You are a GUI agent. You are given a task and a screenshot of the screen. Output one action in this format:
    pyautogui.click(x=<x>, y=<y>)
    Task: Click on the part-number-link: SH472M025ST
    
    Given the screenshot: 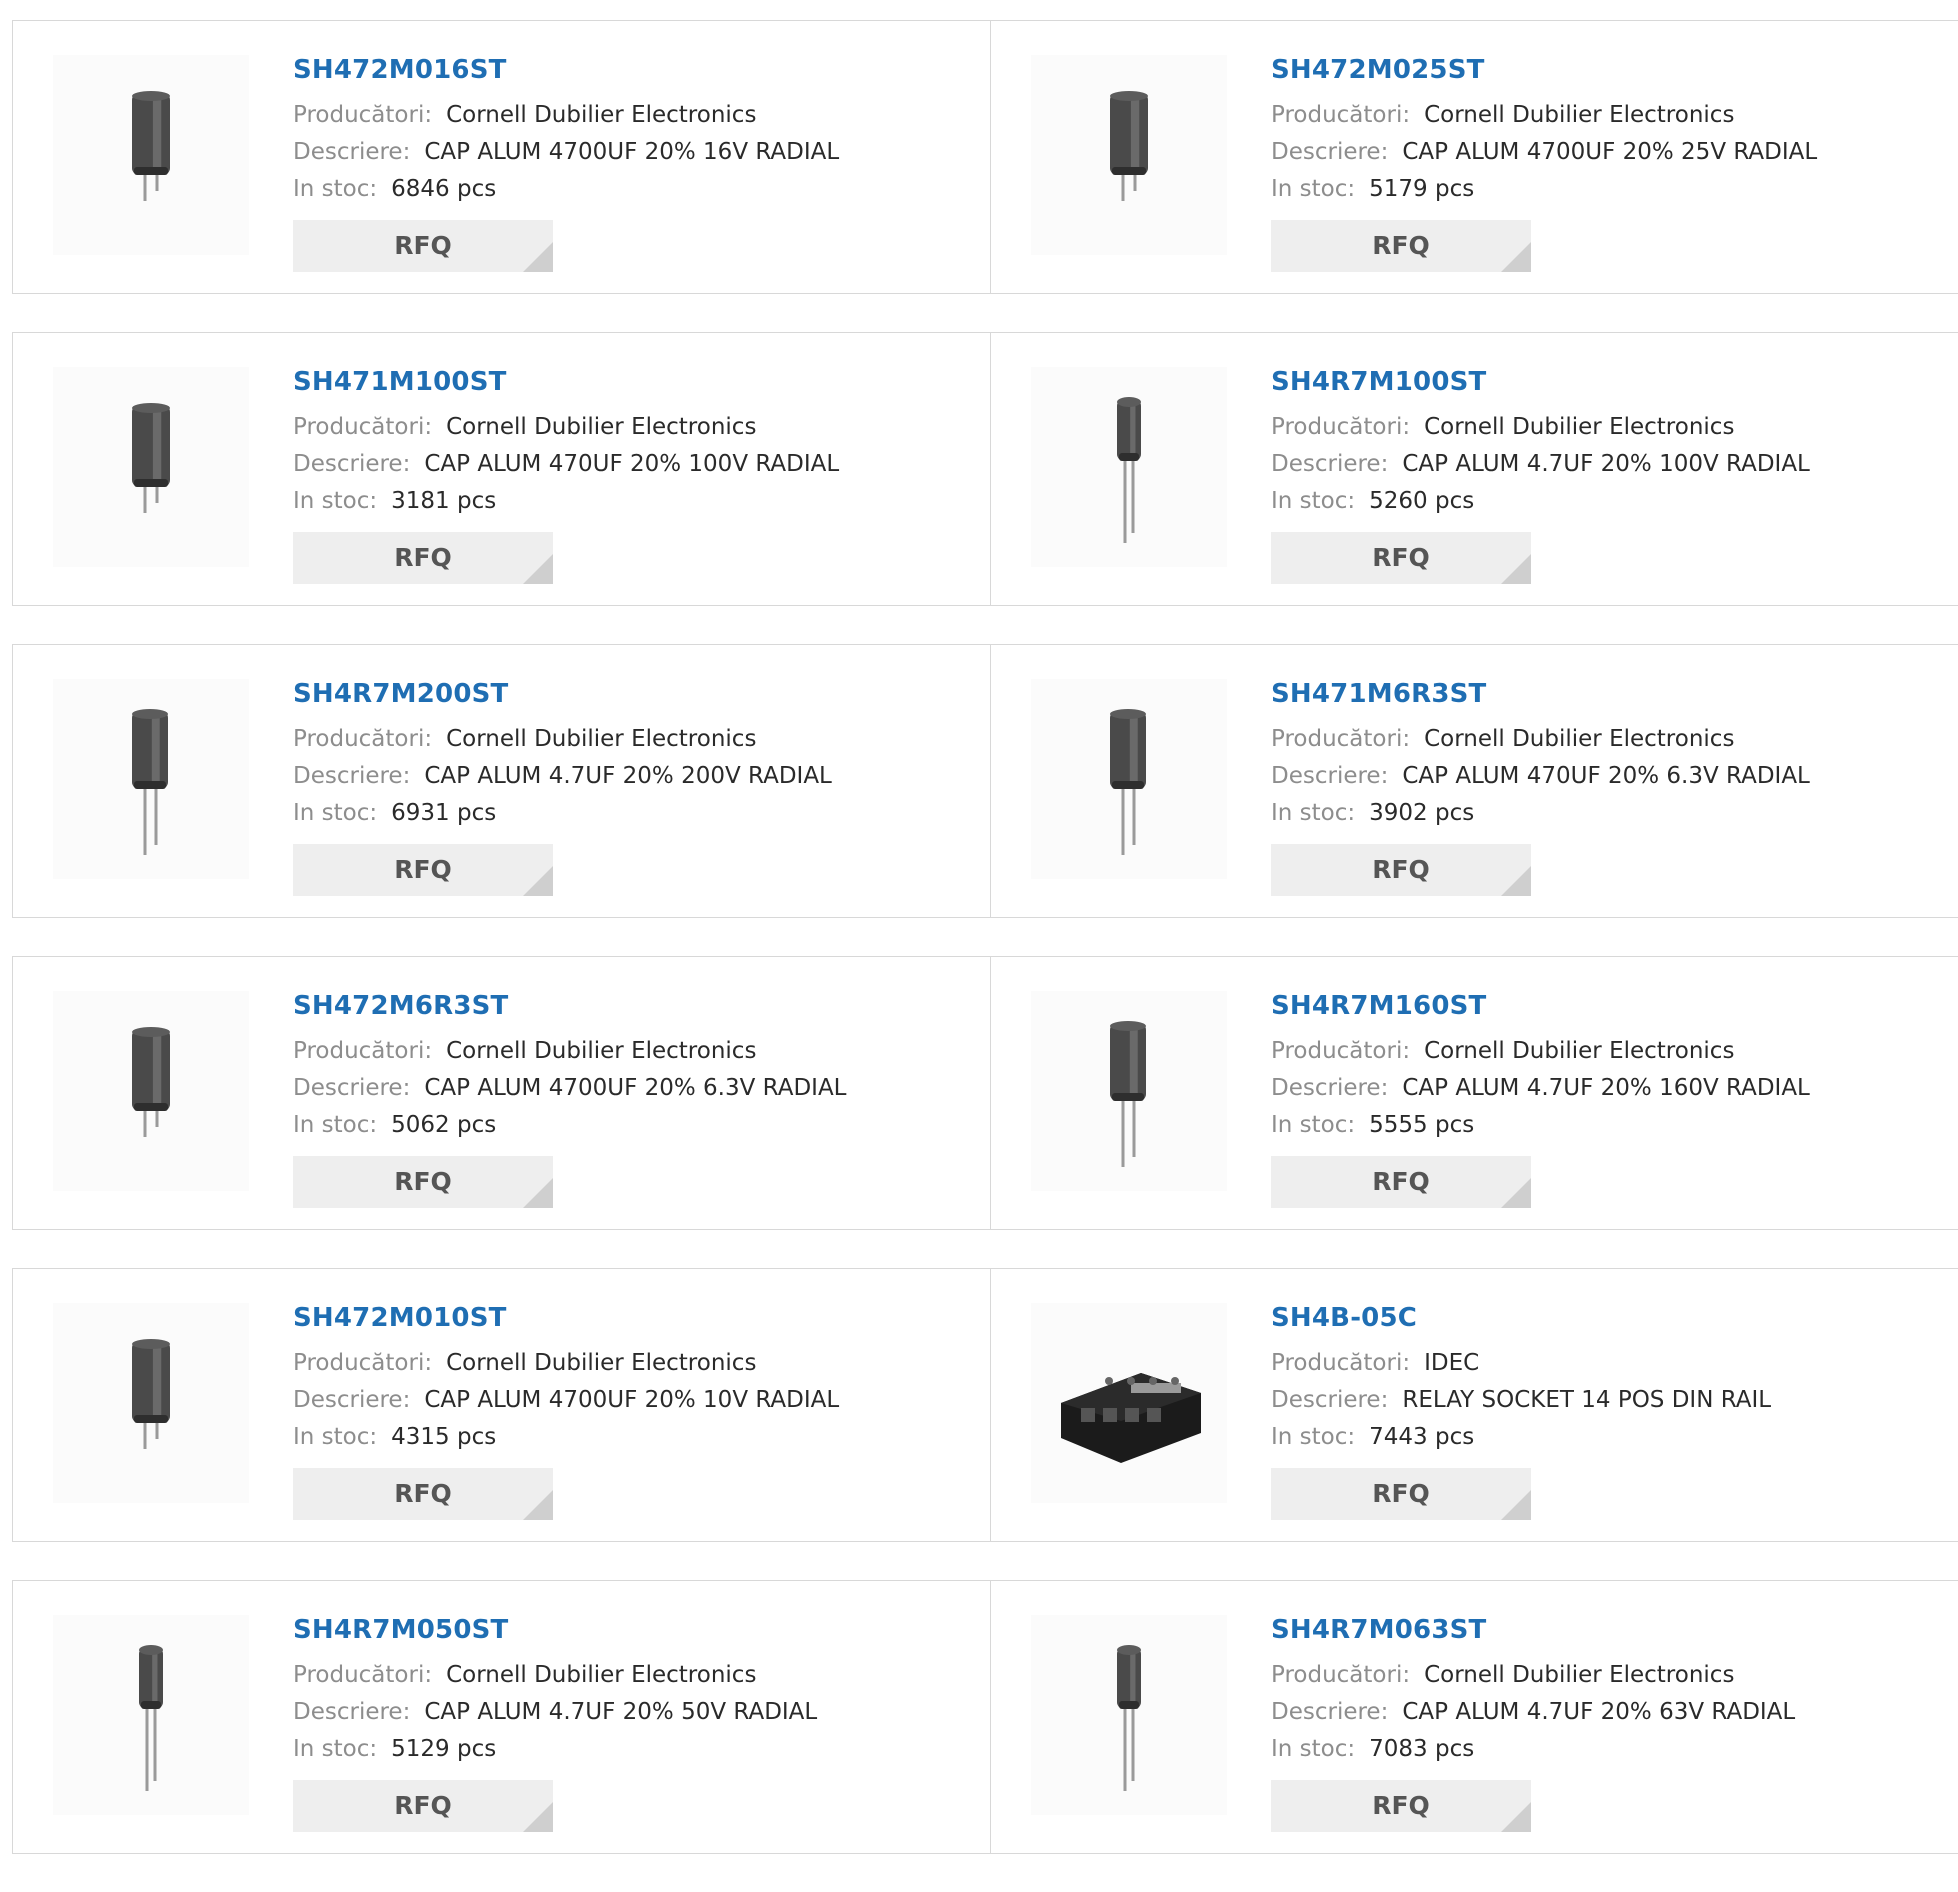 What is the action you would take?
    pyautogui.click(x=1591, y=70)
    